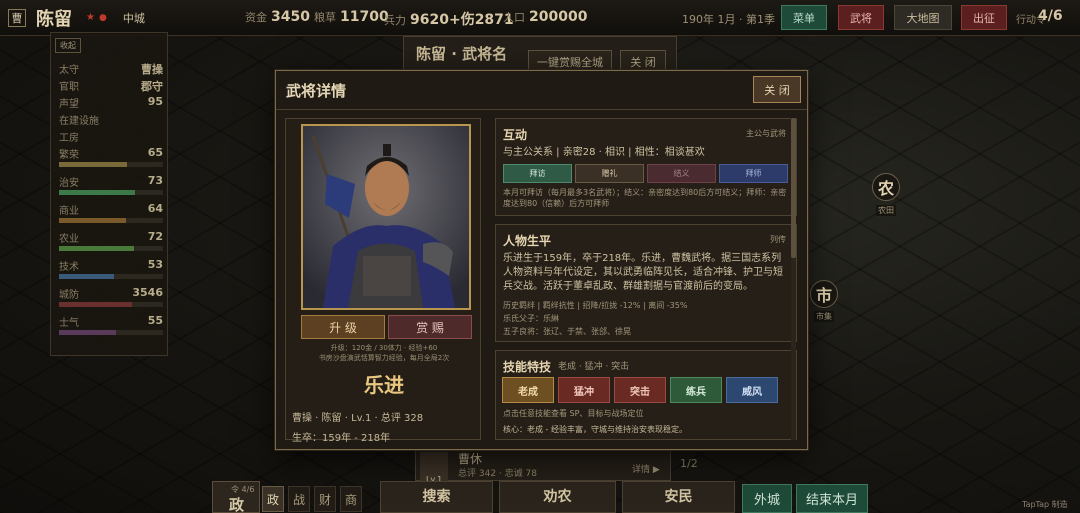 The height and width of the screenshot is (513, 1080). I want to click on list-item: Lv.1 曹休 总评 342 · 忠诚 78 详情 ▶, so click(543, 466).